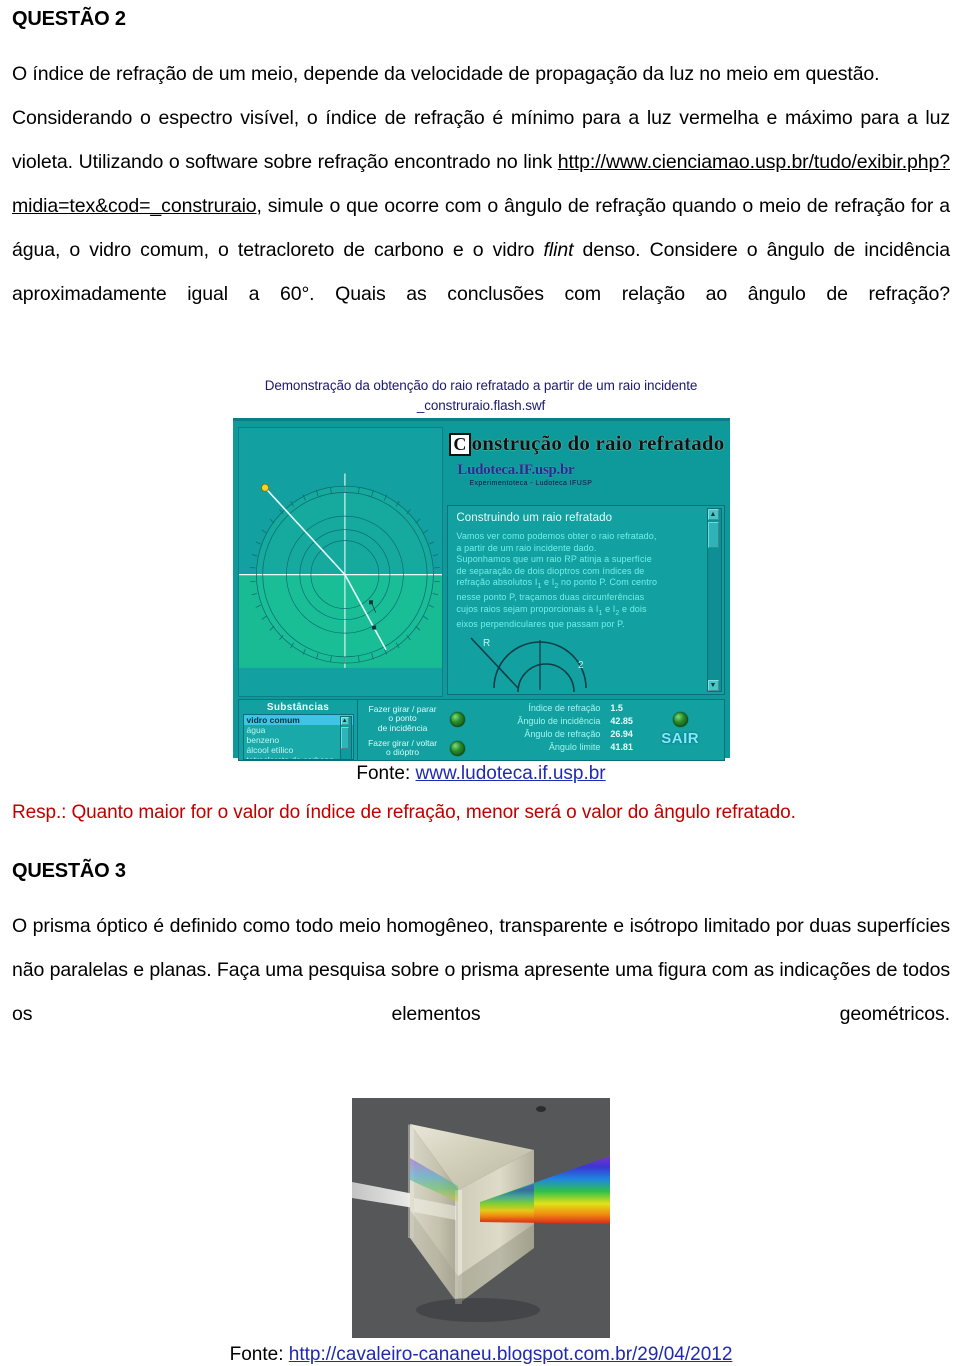 This screenshot has width=960, height=1366. What do you see at coordinates (403, 753) in the screenshot?
I see `control-2-line-2: o dióptro` at bounding box center [403, 753].